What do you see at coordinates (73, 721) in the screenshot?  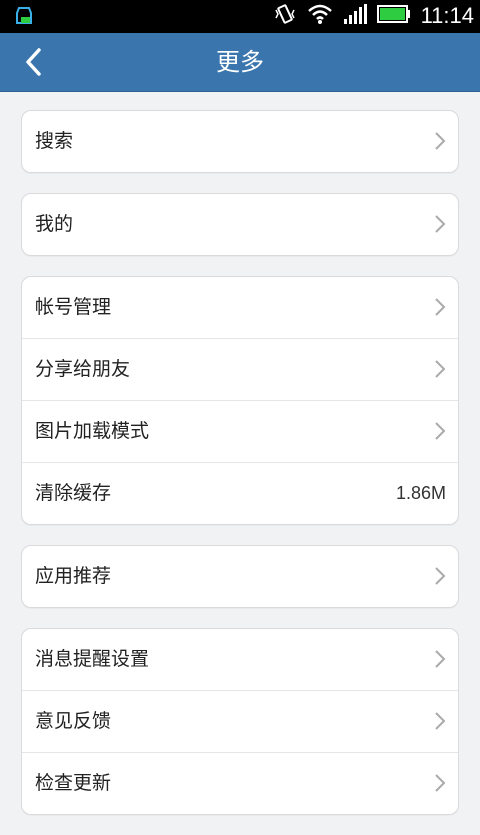 I see `menu-item-label: 意见反馈` at bounding box center [73, 721].